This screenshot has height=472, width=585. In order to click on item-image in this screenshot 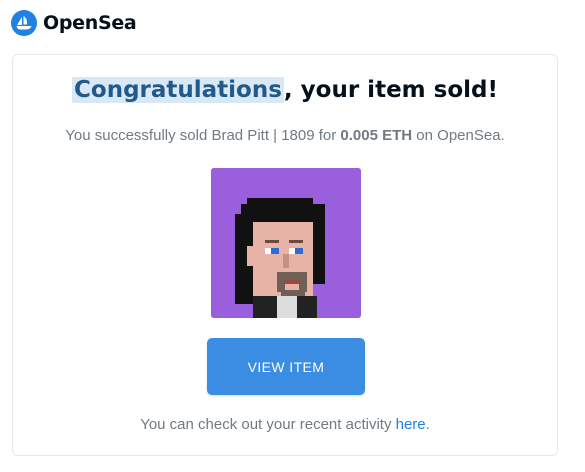, I will do `click(286, 243)`.